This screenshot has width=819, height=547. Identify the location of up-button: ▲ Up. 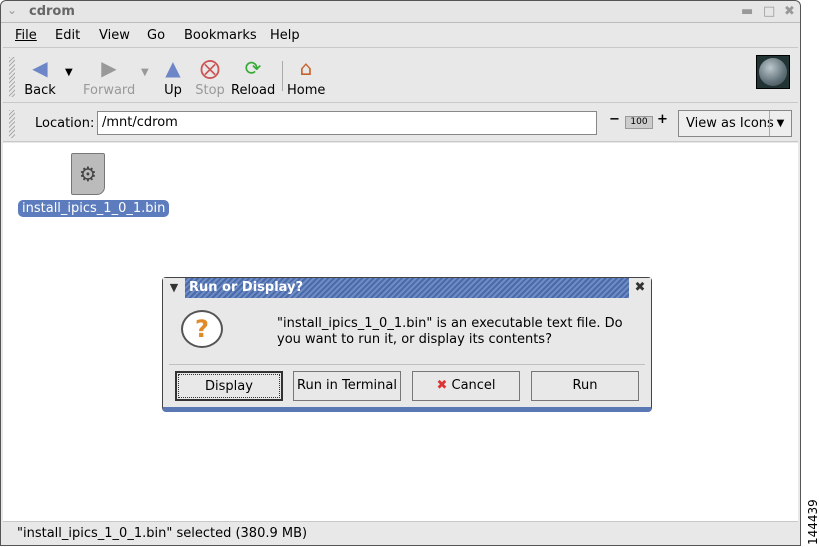
(173, 76).